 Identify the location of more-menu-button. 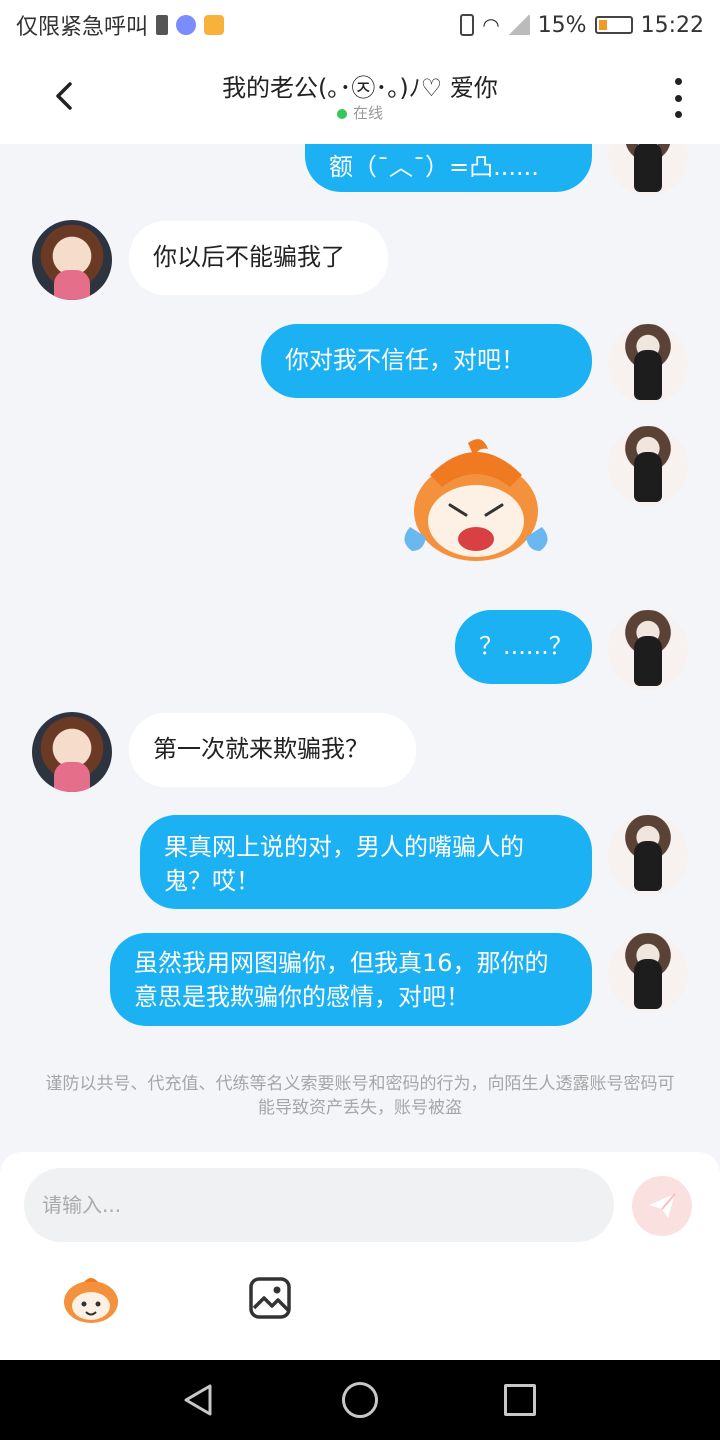
(678, 98).